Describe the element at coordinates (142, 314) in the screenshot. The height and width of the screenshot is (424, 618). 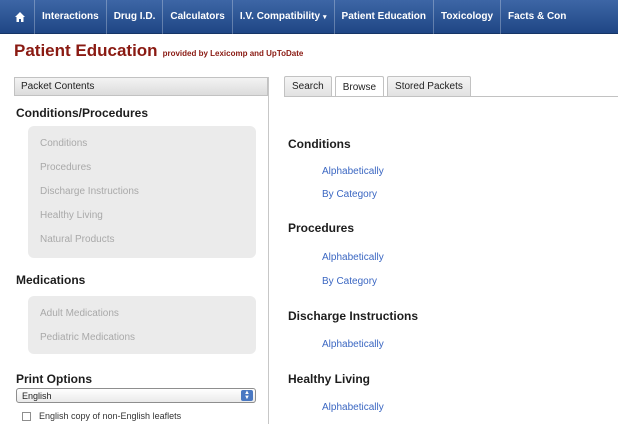
I see `packet-item-adult-medications: Adult Medications` at that location.